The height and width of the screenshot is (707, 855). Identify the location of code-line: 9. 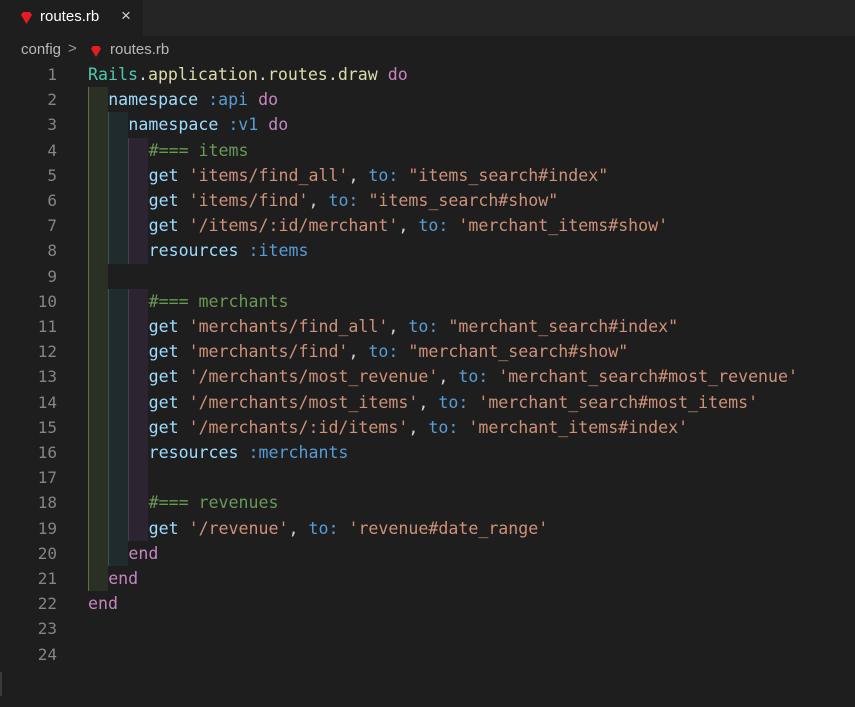
(427, 276).